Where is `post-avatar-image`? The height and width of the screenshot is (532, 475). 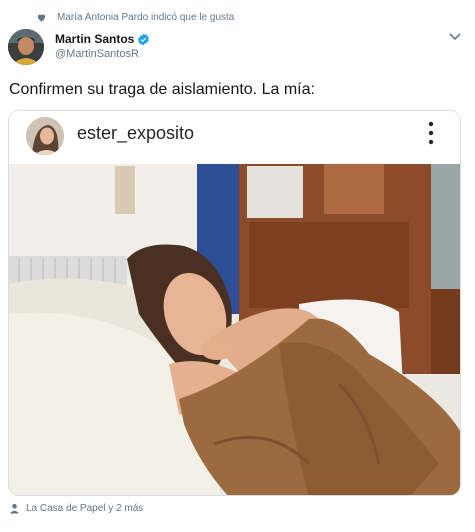 post-avatar-image is located at coordinates (45, 136).